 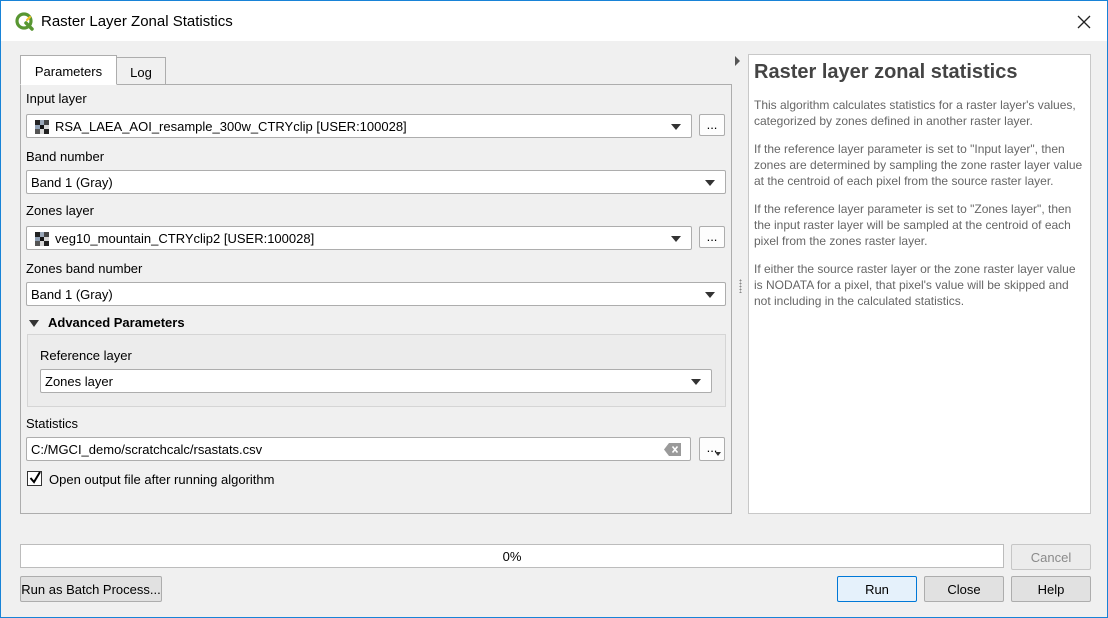 What do you see at coordinates (56, 98) in the screenshot?
I see `input-layer-label: Input layer` at bounding box center [56, 98].